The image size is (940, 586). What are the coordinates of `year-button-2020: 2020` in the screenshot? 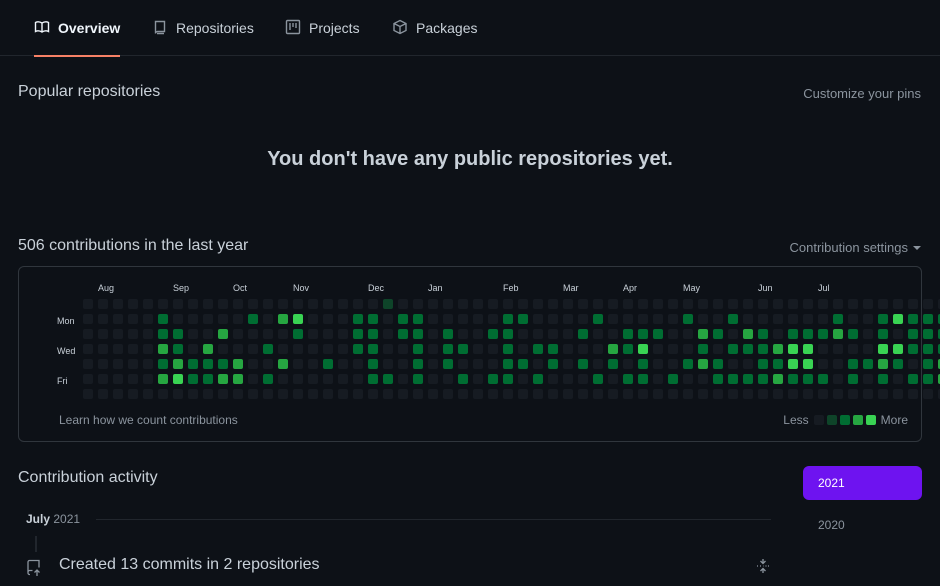 It's located at (862, 525).